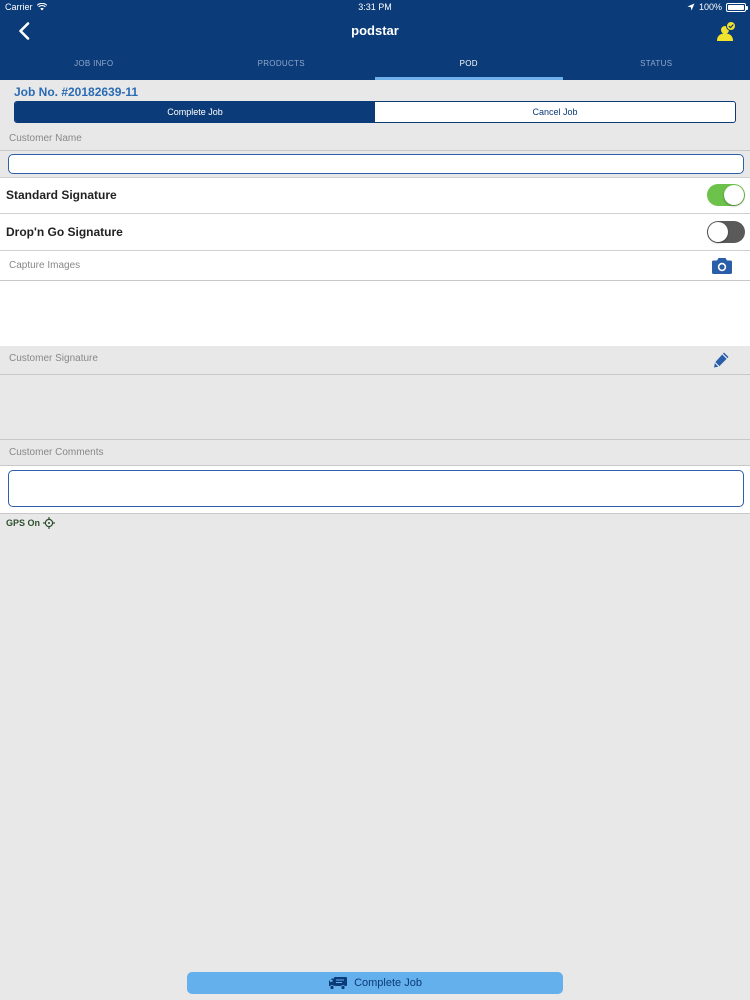 The width and height of the screenshot is (750, 1000). Describe the element at coordinates (710, 7) in the screenshot. I see `battery-percent: 100%` at that location.